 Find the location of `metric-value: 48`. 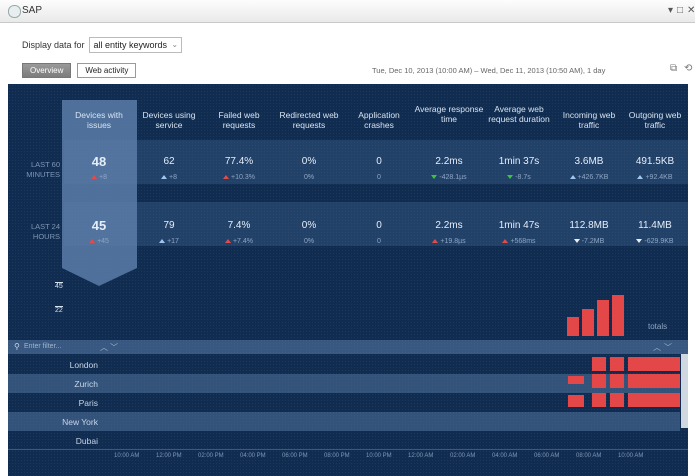

metric-value: 48 is located at coordinates (99, 161).